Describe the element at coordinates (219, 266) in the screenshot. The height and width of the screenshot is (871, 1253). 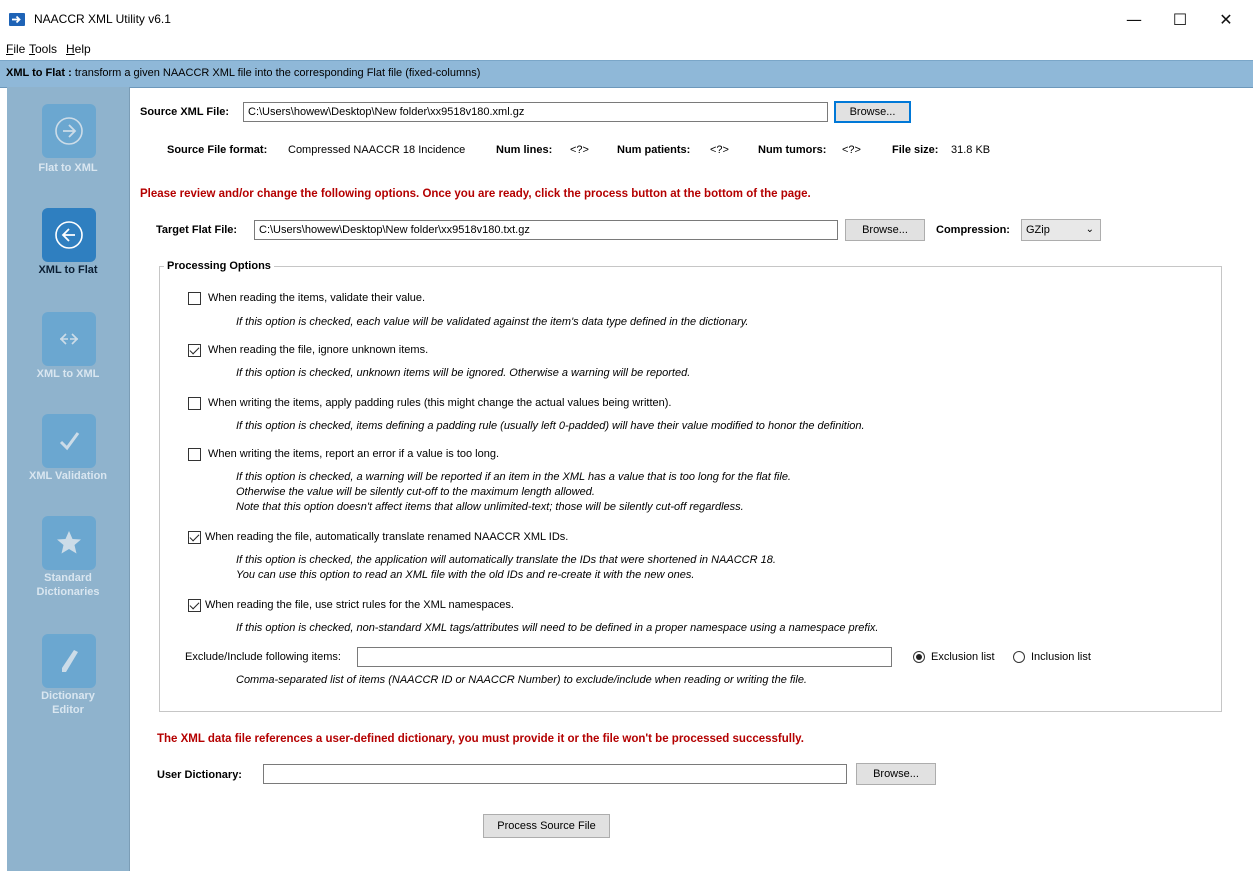
I see `processing-options-legend: Processing Options` at that location.